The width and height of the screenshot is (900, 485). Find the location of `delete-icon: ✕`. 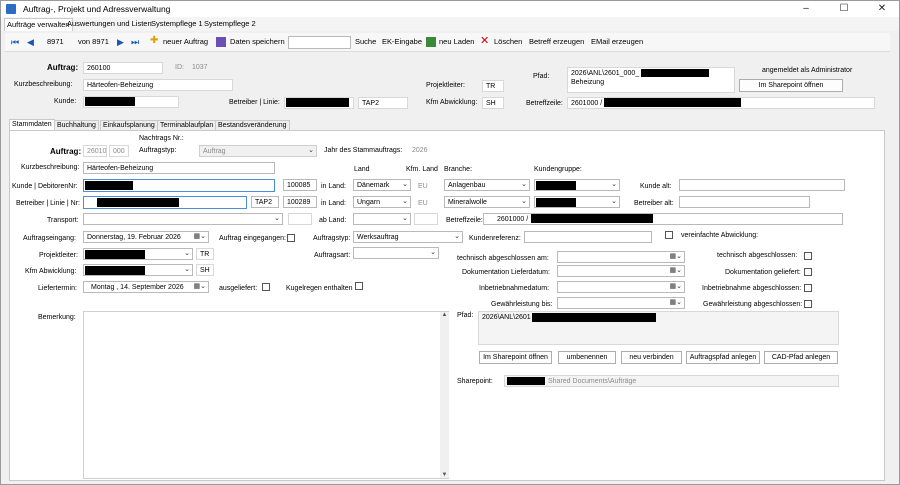

delete-icon: ✕ is located at coordinates (485, 41).